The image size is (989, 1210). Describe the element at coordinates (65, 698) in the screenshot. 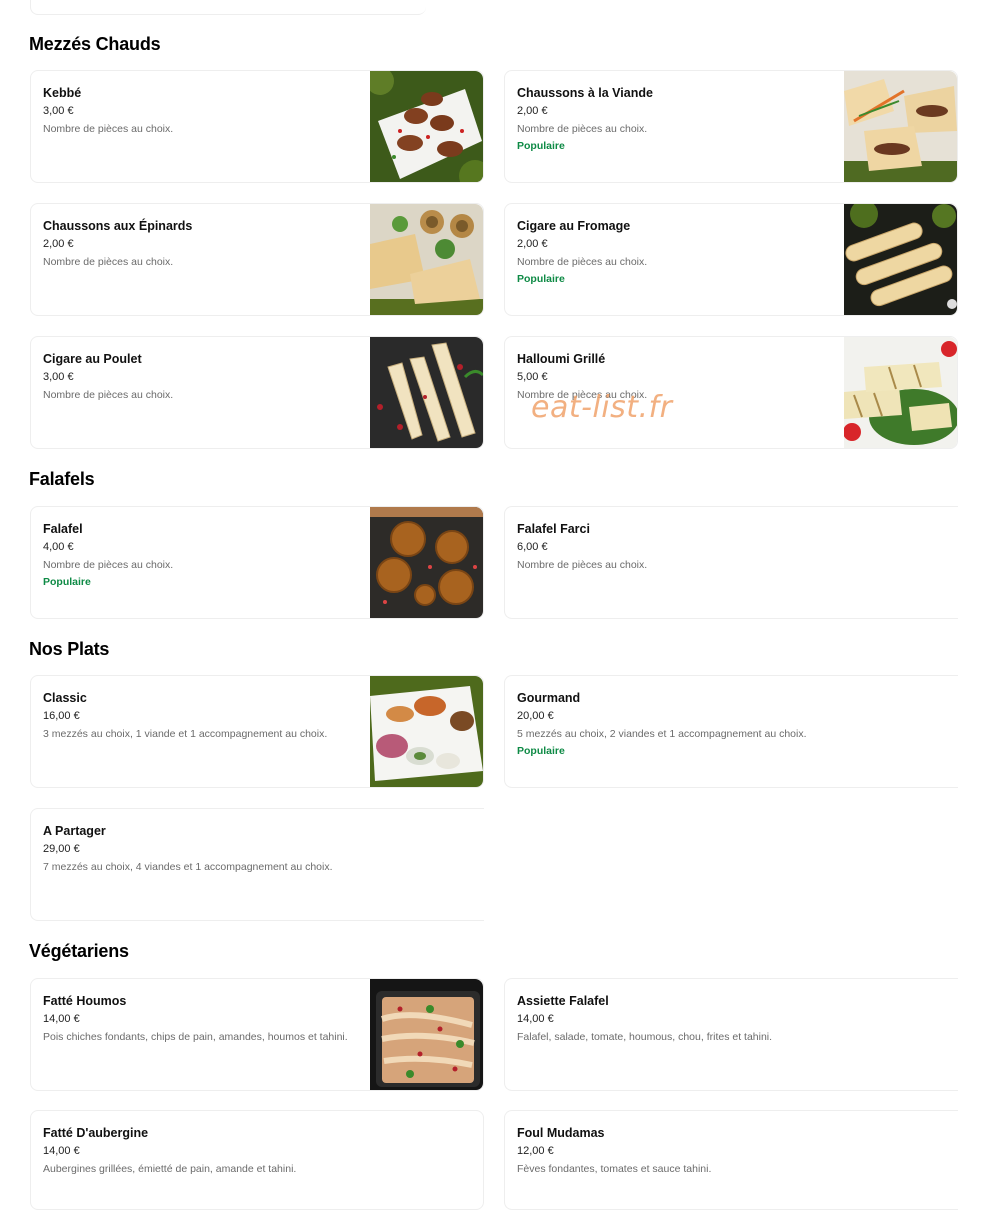

I see `item-name: Classic` at that location.